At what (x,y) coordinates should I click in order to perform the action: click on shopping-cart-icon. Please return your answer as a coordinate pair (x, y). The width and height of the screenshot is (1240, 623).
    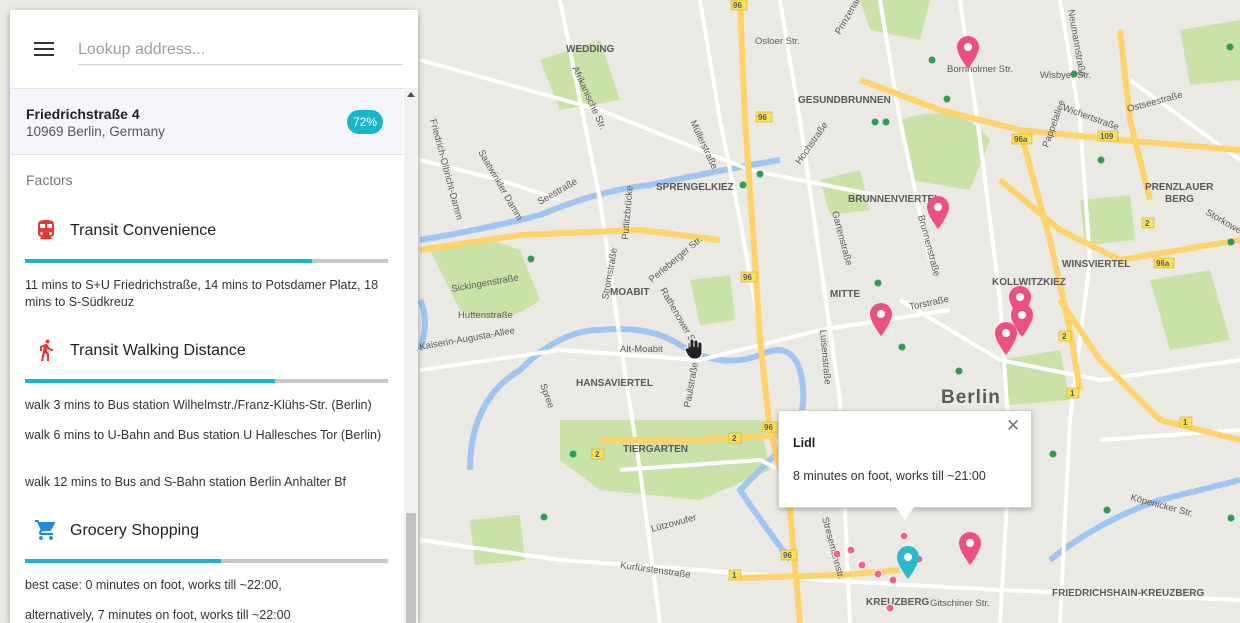
    Looking at the image, I should click on (45, 530).